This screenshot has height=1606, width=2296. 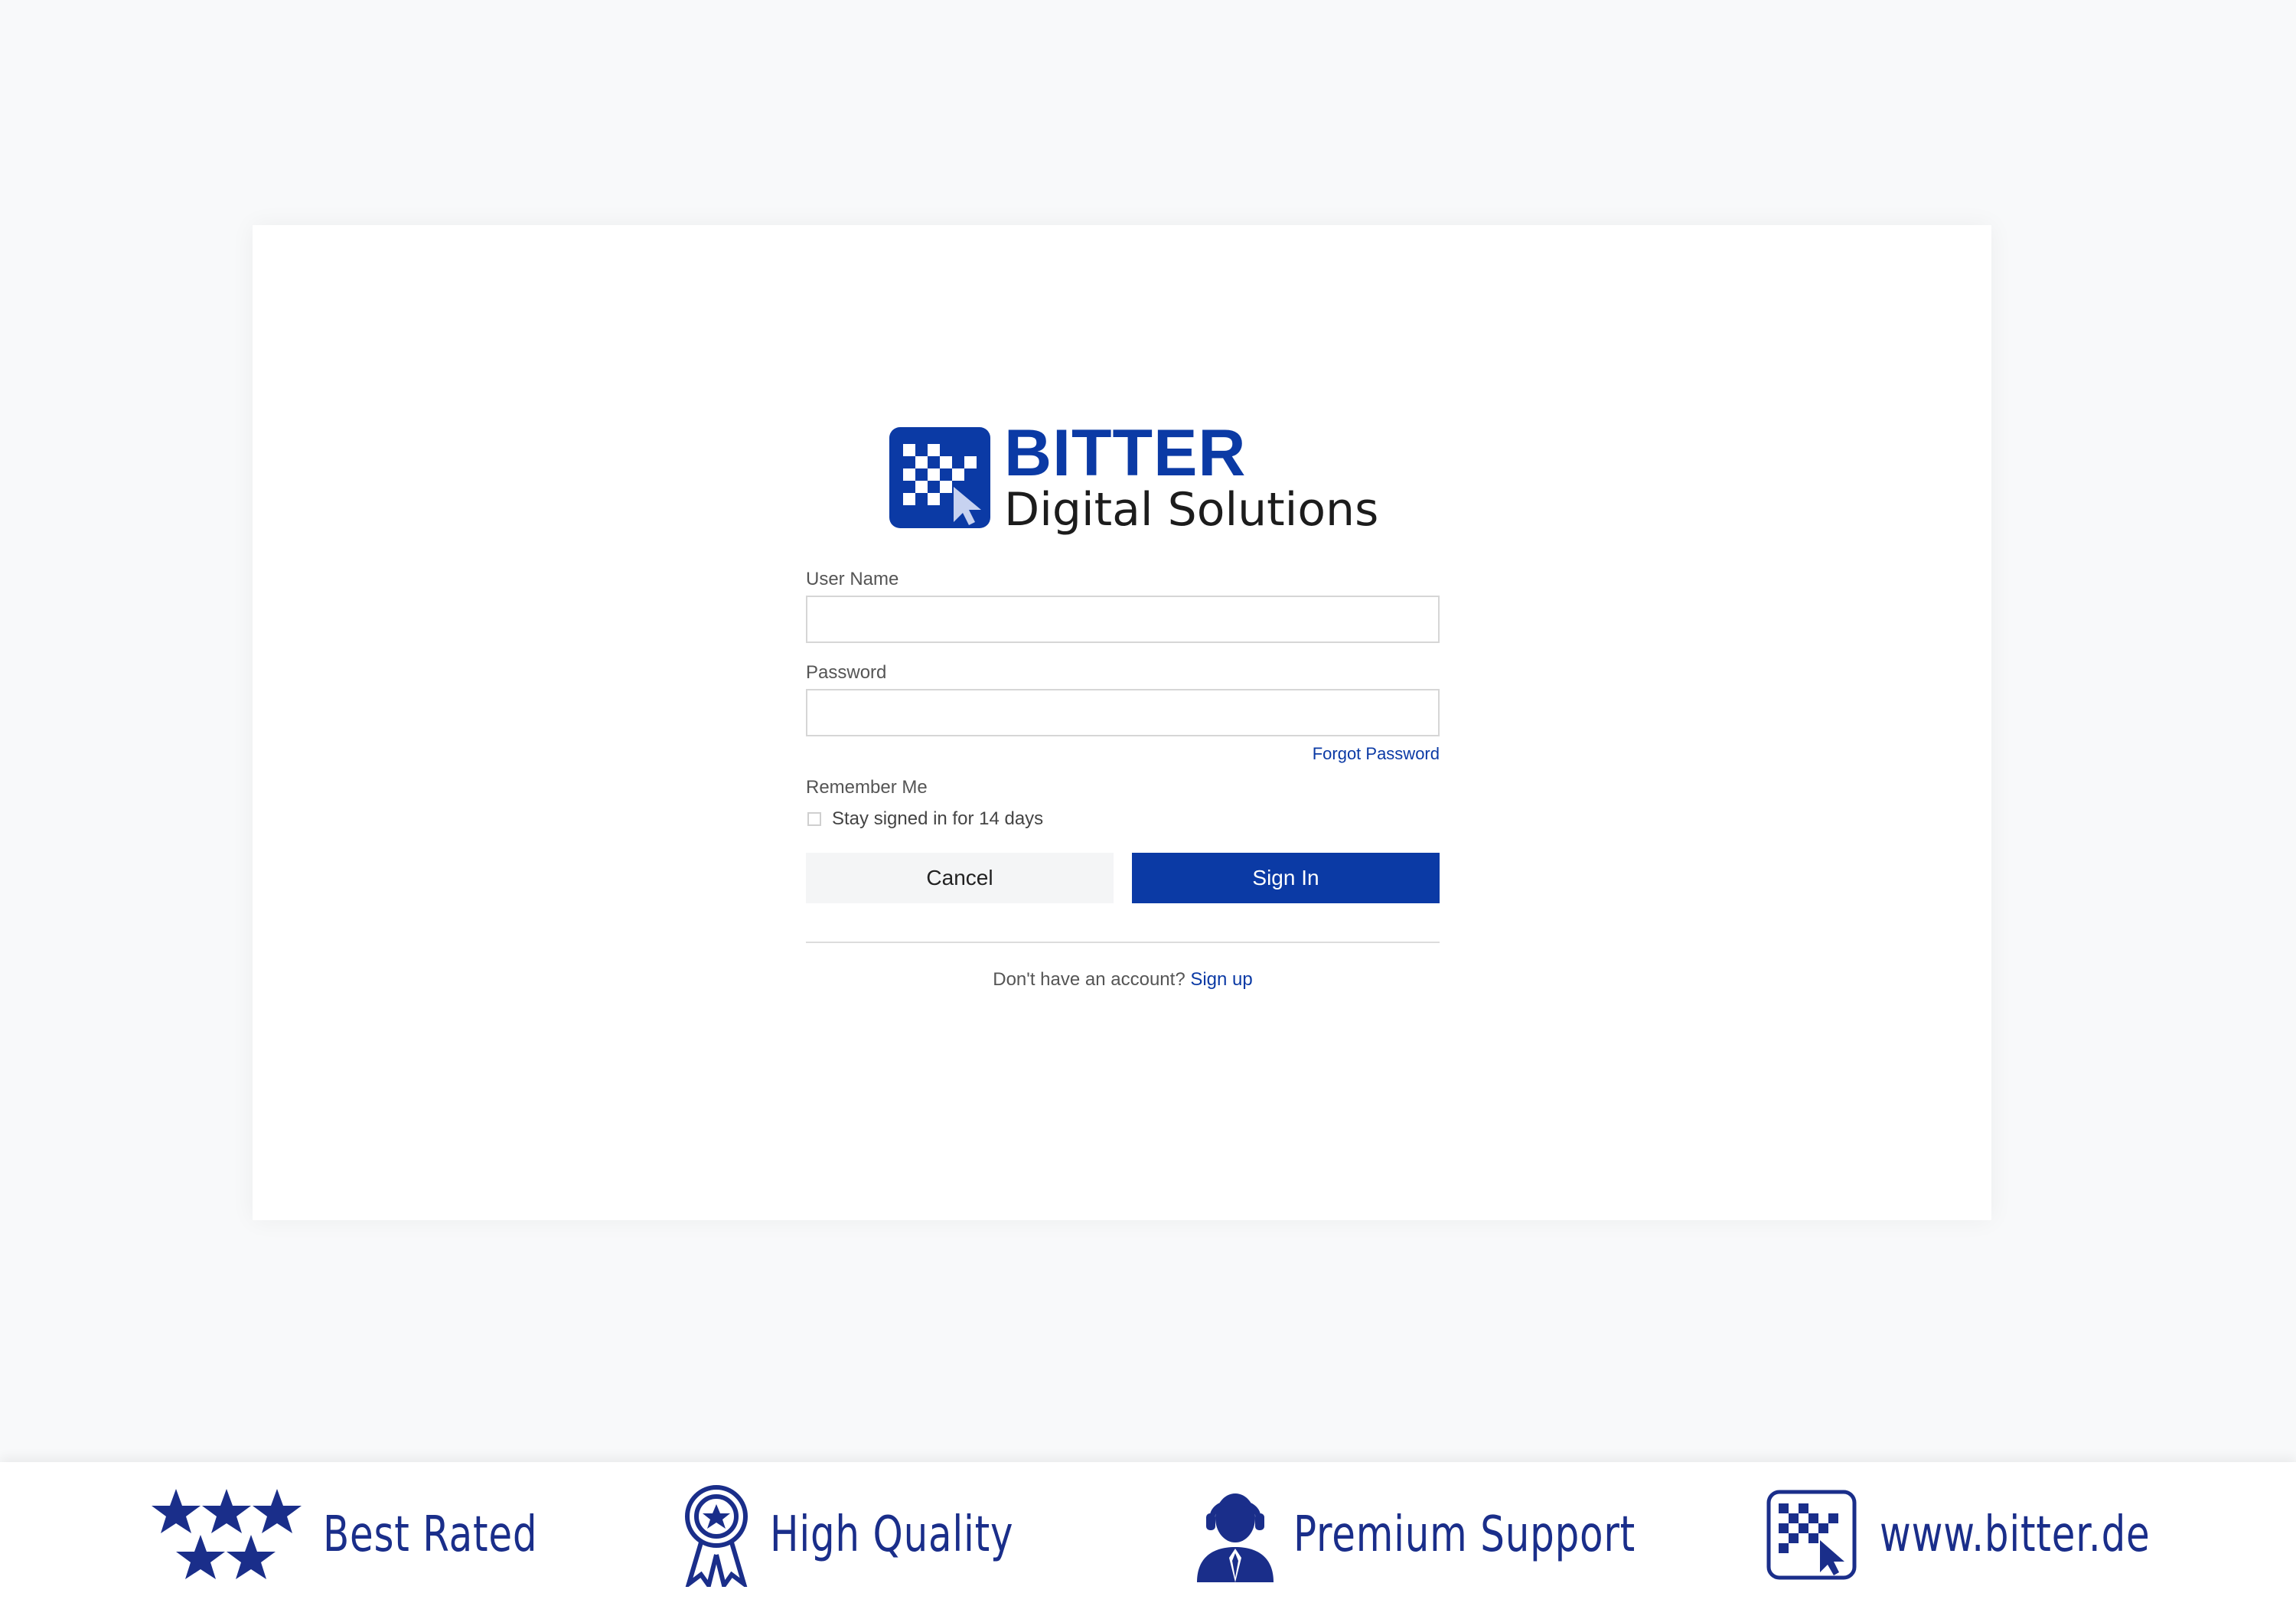 What do you see at coordinates (1376, 753) in the screenshot?
I see `forgot-password-link: Forgot Password` at bounding box center [1376, 753].